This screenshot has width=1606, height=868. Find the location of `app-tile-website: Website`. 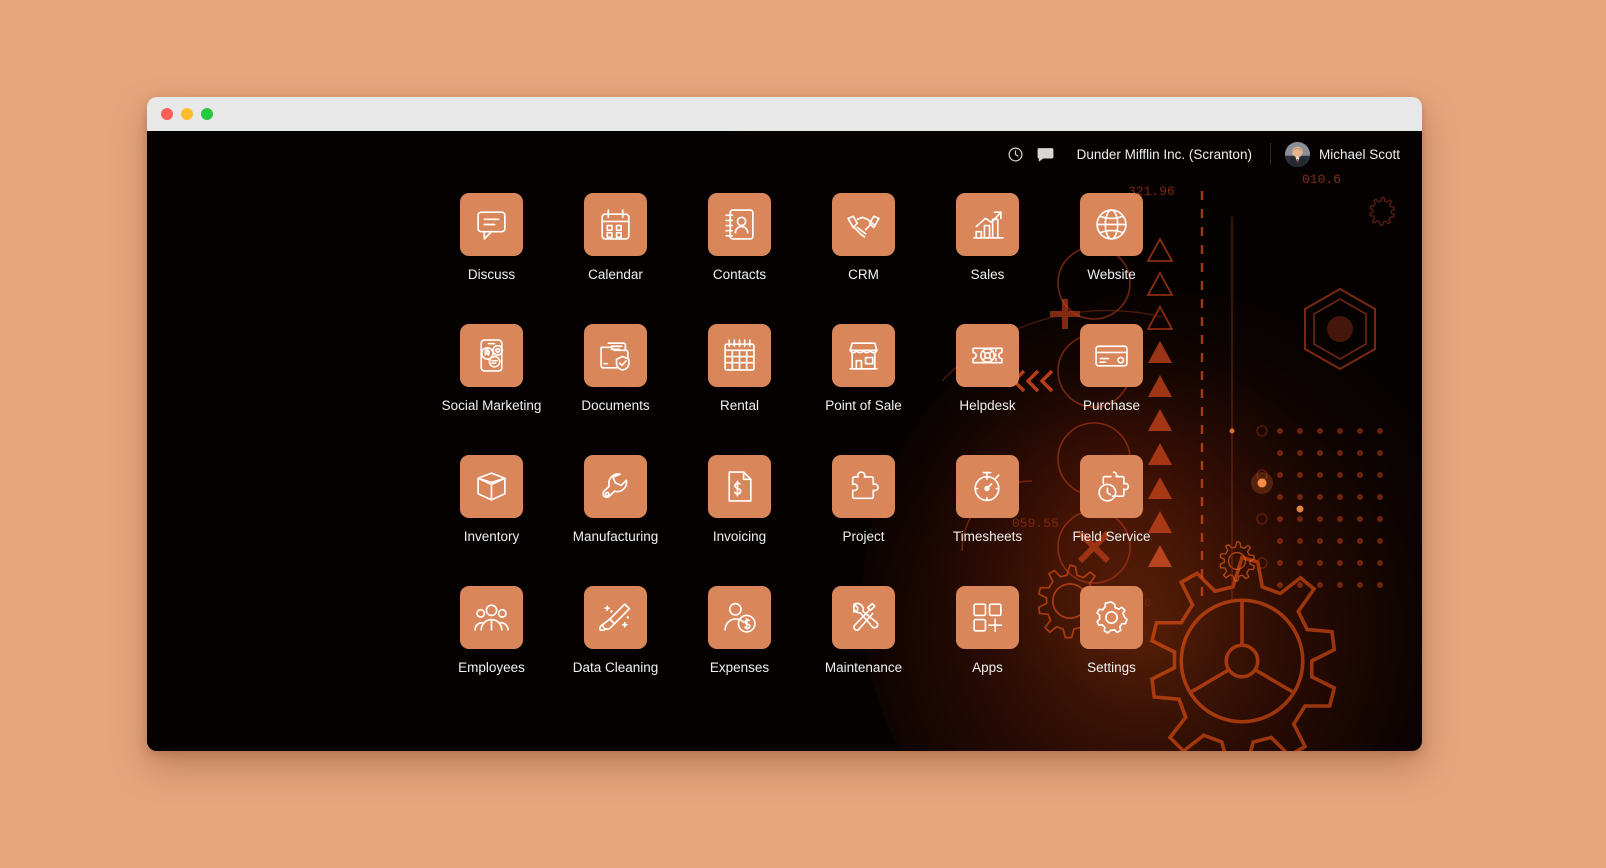

app-tile-website: Website is located at coordinates (1112, 237).